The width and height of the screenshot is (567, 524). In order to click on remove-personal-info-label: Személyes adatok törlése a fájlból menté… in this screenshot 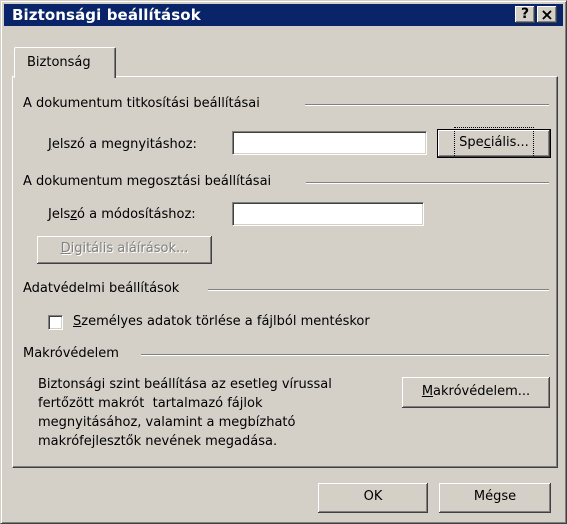, I will do `click(221, 321)`.